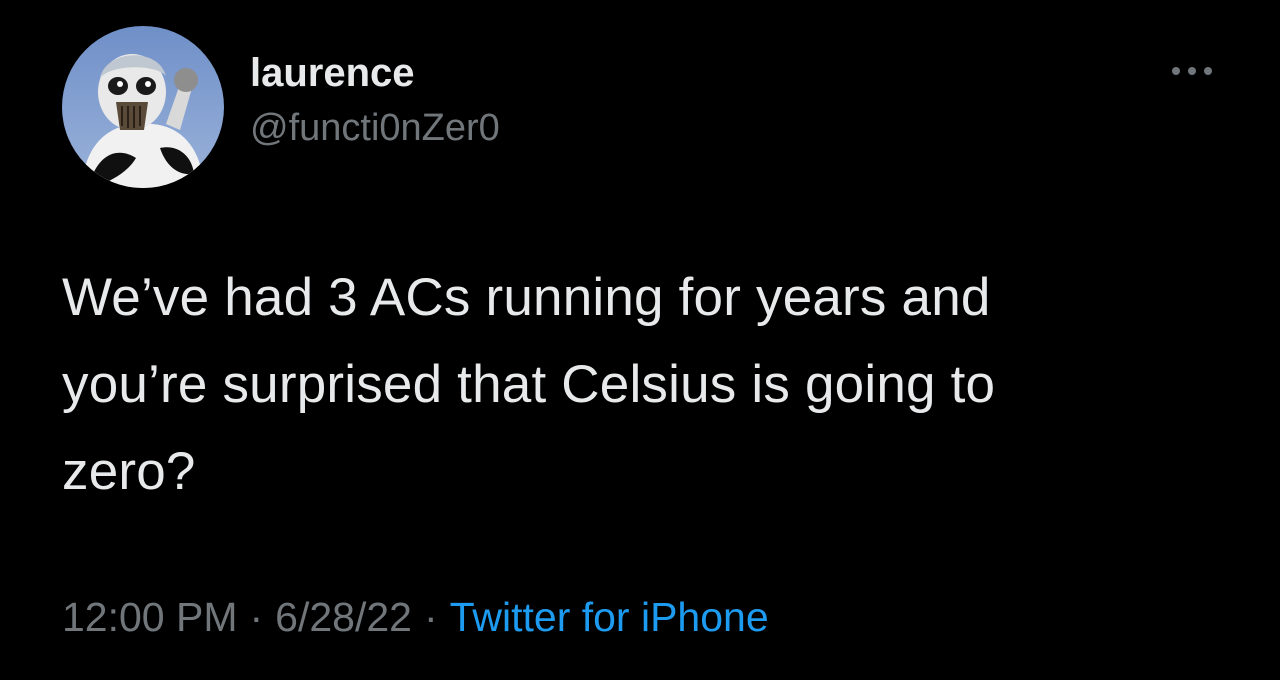 This screenshot has height=680, width=1280. What do you see at coordinates (526, 297) in the screenshot?
I see `tweet-text-line: We’ve had 3 ACs running for years and` at bounding box center [526, 297].